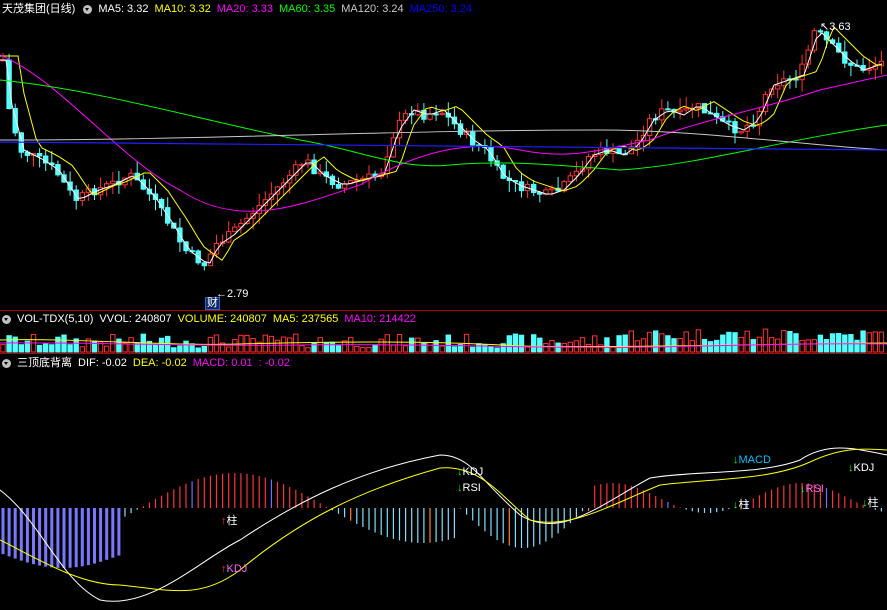 The height and width of the screenshot is (610, 887). I want to click on signal-text: KDJ, so click(864, 468).